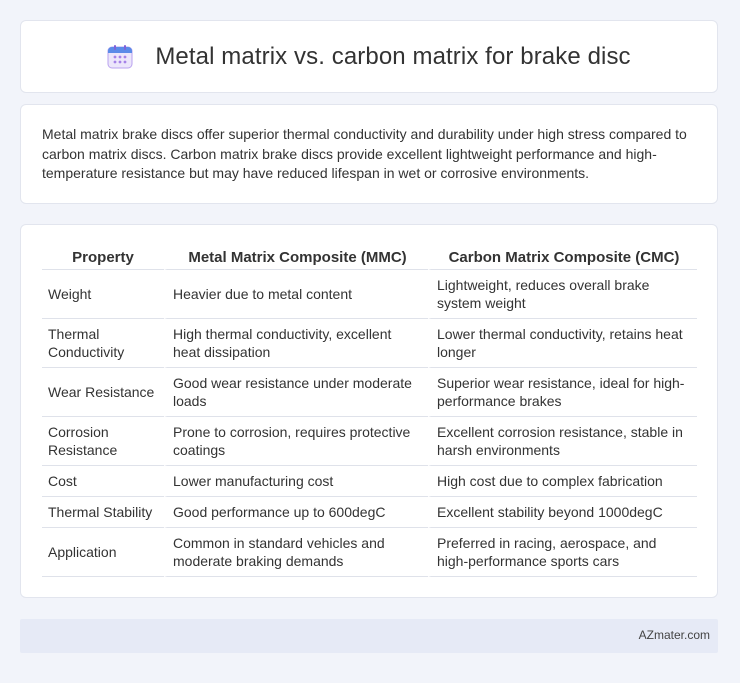  What do you see at coordinates (296, 512) in the screenshot?
I see `table-cell: Good performance up to 600degC` at bounding box center [296, 512].